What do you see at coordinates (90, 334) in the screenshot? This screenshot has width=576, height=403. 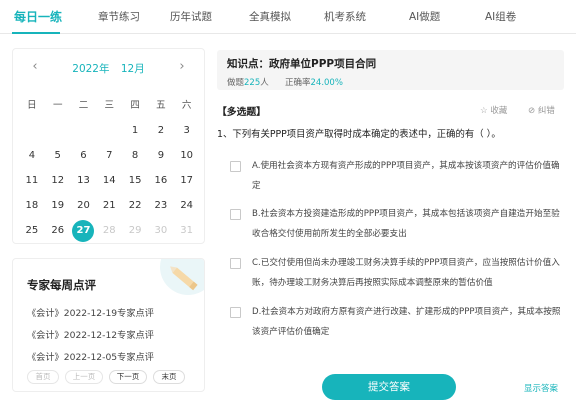 I see `expert-review-link: 《会计》2022-12-12专家点评` at bounding box center [90, 334].